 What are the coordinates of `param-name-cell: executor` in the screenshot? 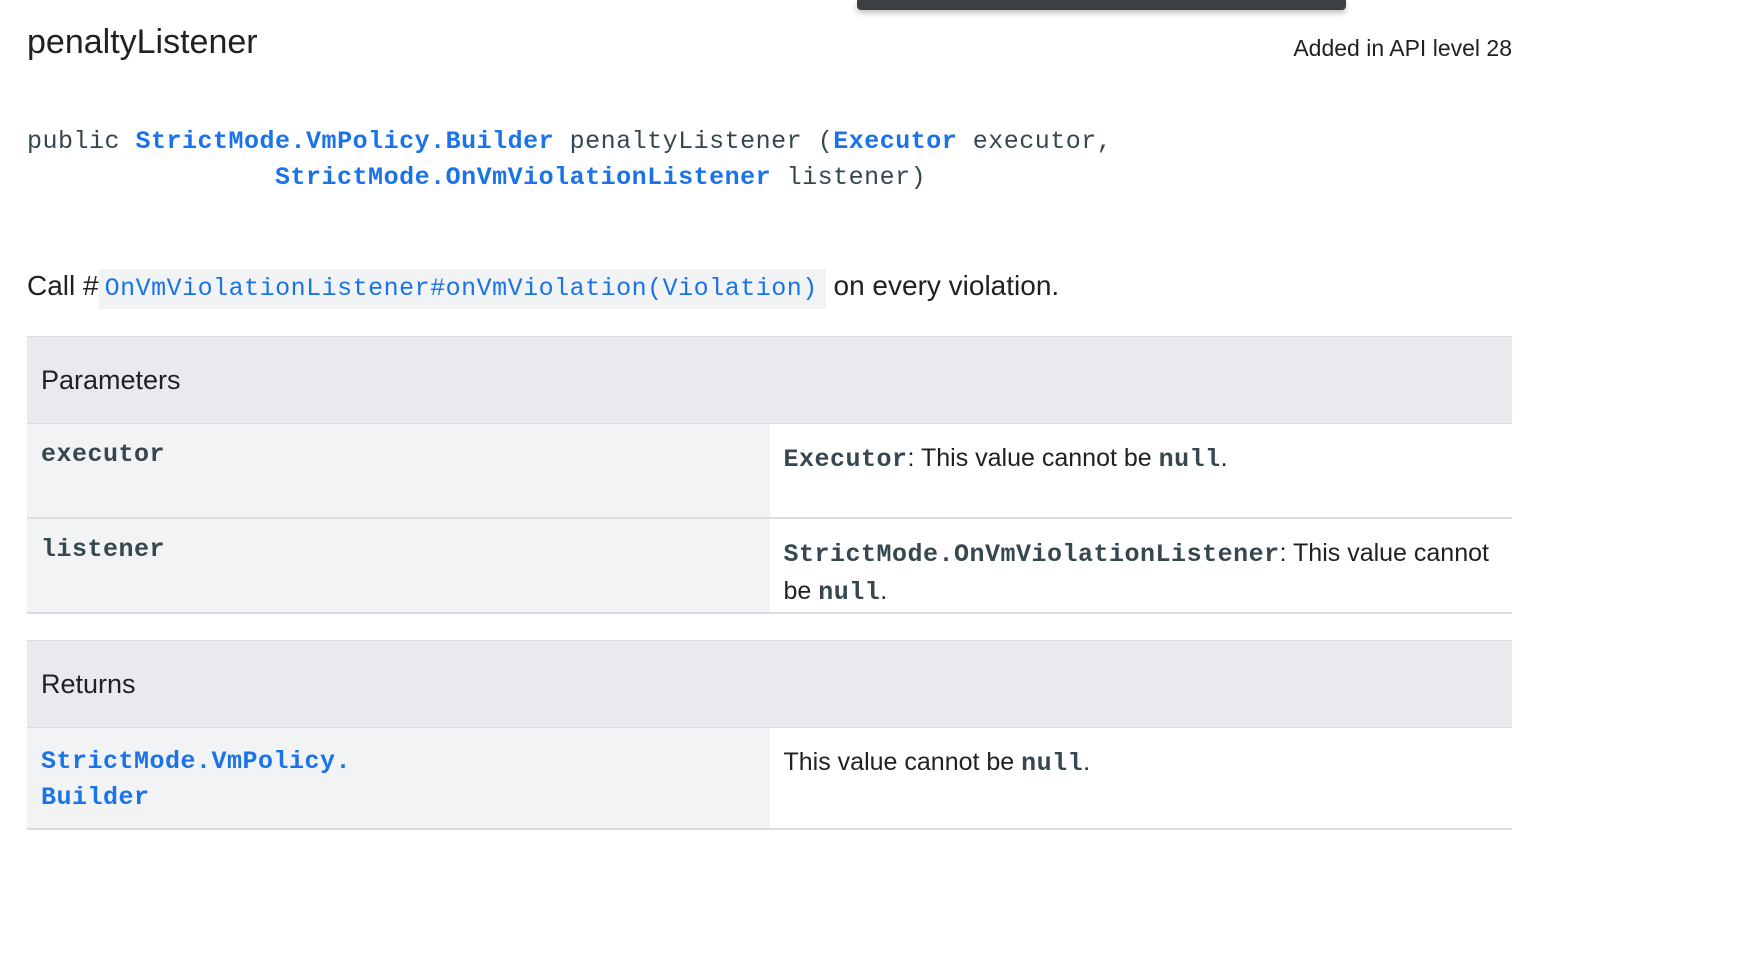 It's located at (398, 471).